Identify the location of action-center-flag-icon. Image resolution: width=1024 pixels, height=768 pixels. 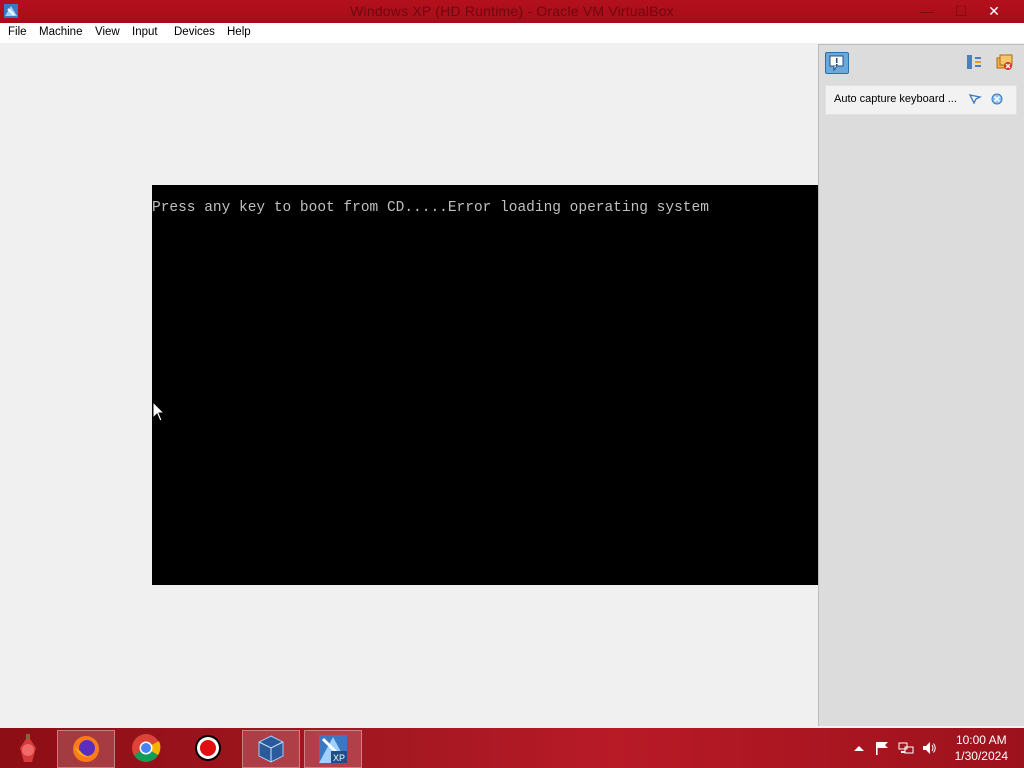
(882, 748).